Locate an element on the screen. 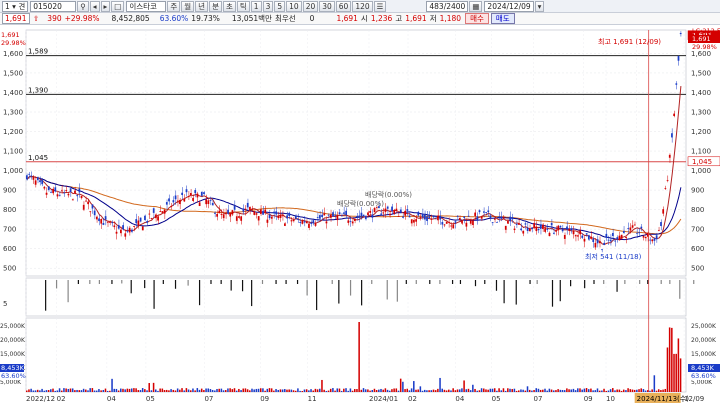  top-right-tag-2: 29.98% is located at coordinates (704, 47).